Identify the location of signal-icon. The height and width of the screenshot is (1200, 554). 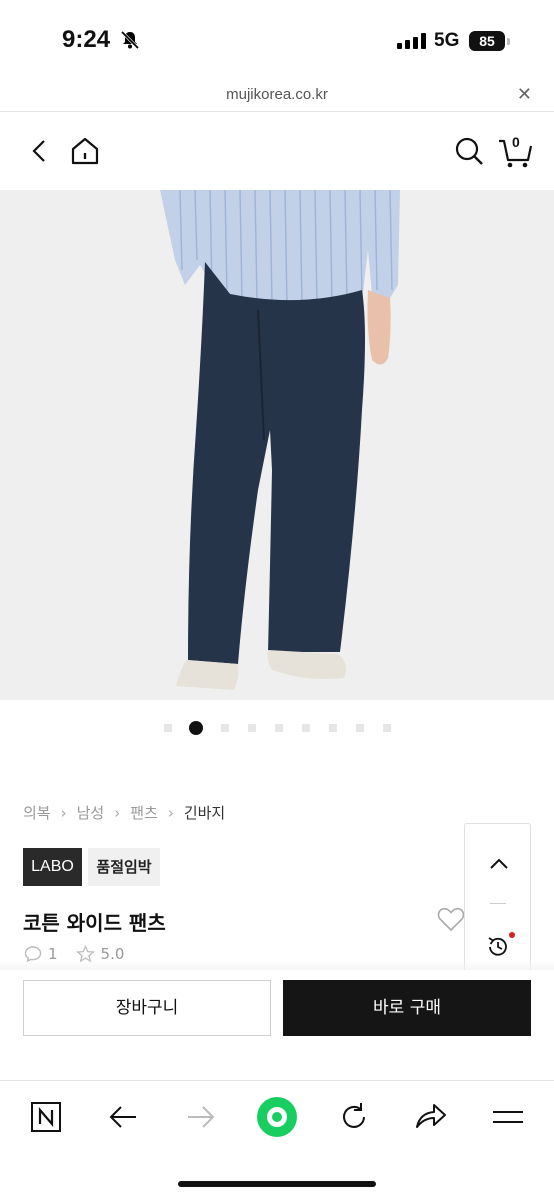
(411, 41).